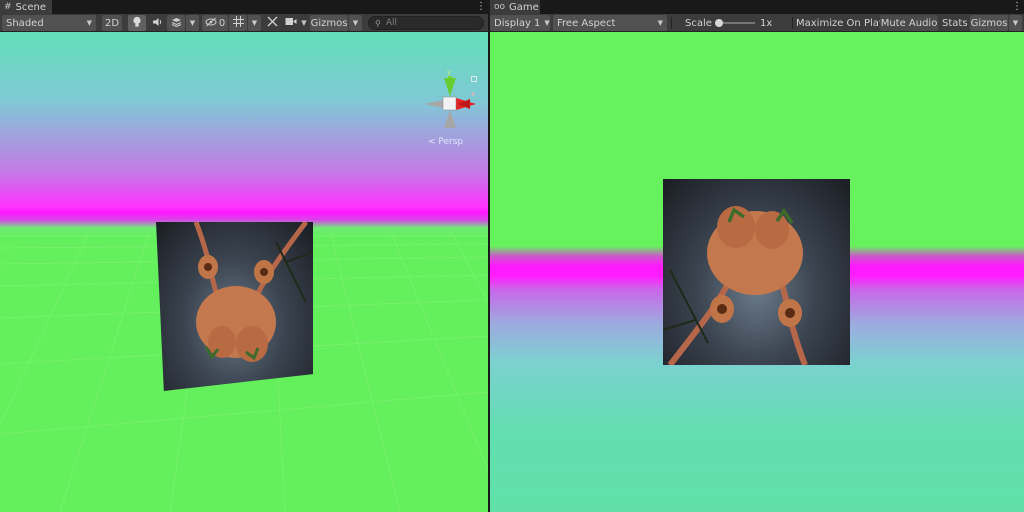 The height and width of the screenshot is (512, 1024). What do you see at coordinates (524, 7) in the screenshot?
I see `tab-game-label: Game` at bounding box center [524, 7].